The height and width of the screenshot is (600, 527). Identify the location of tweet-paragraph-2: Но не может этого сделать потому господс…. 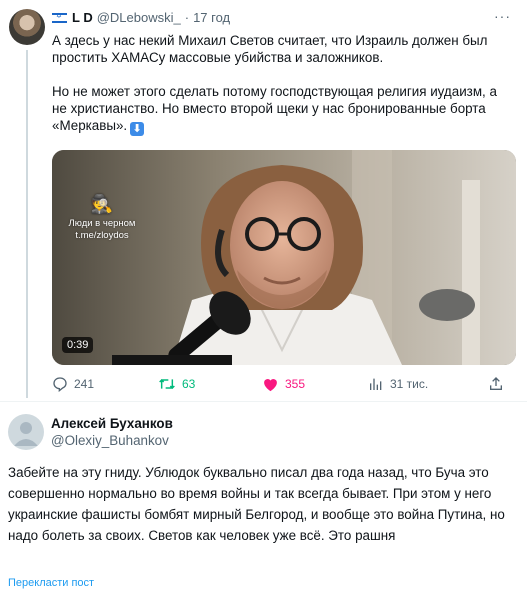
(274, 108).